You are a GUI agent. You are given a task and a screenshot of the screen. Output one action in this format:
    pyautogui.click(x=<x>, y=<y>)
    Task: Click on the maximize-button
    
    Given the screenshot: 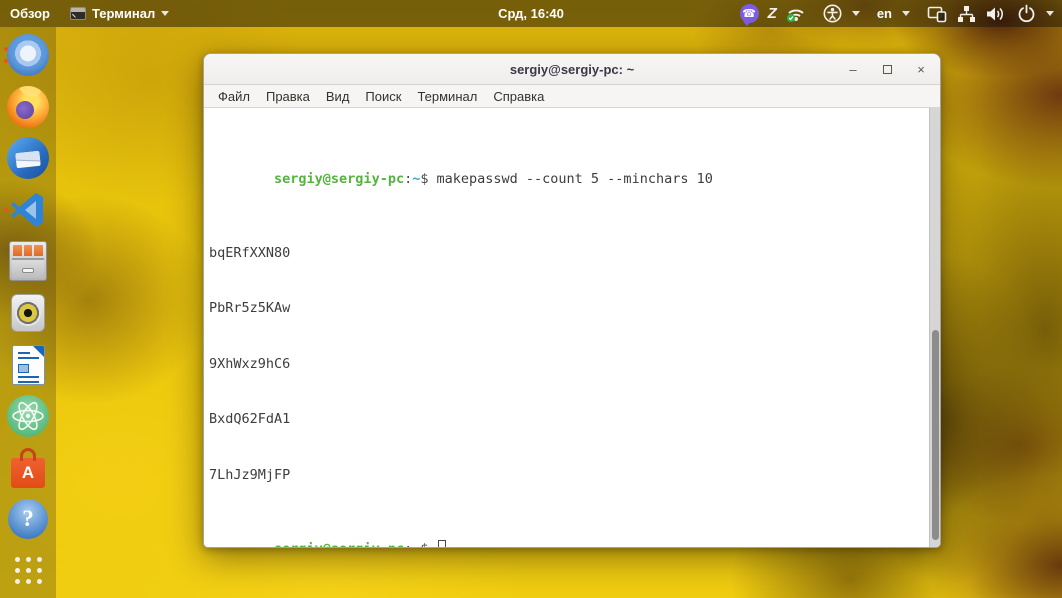 What is the action you would take?
    pyautogui.click(x=887, y=69)
    